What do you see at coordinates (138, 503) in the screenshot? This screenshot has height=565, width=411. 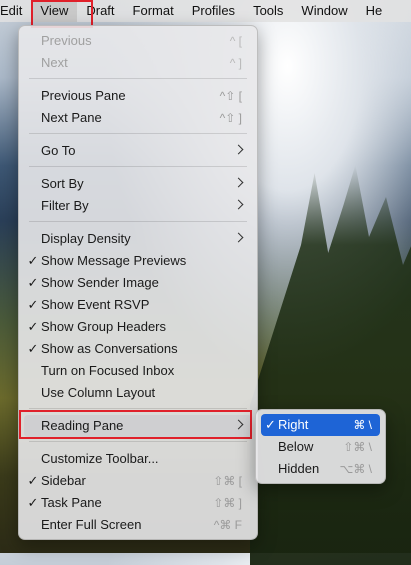 I see `menu-item-task-pane: ✓ Task Pane ⇧⌘ ]` at bounding box center [138, 503].